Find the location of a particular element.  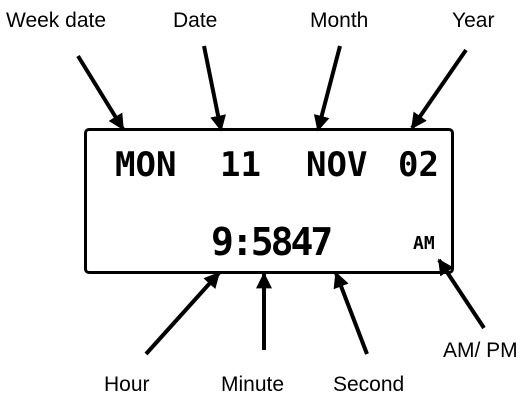

arrow-week-date is located at coordinates (100, 92).